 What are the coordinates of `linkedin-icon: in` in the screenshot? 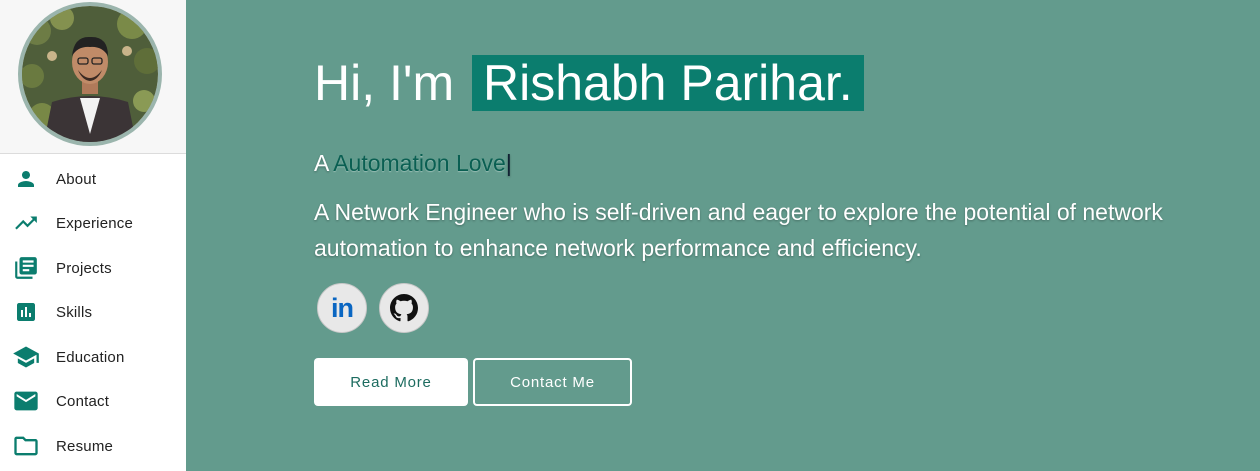 It's located at (342, 307).